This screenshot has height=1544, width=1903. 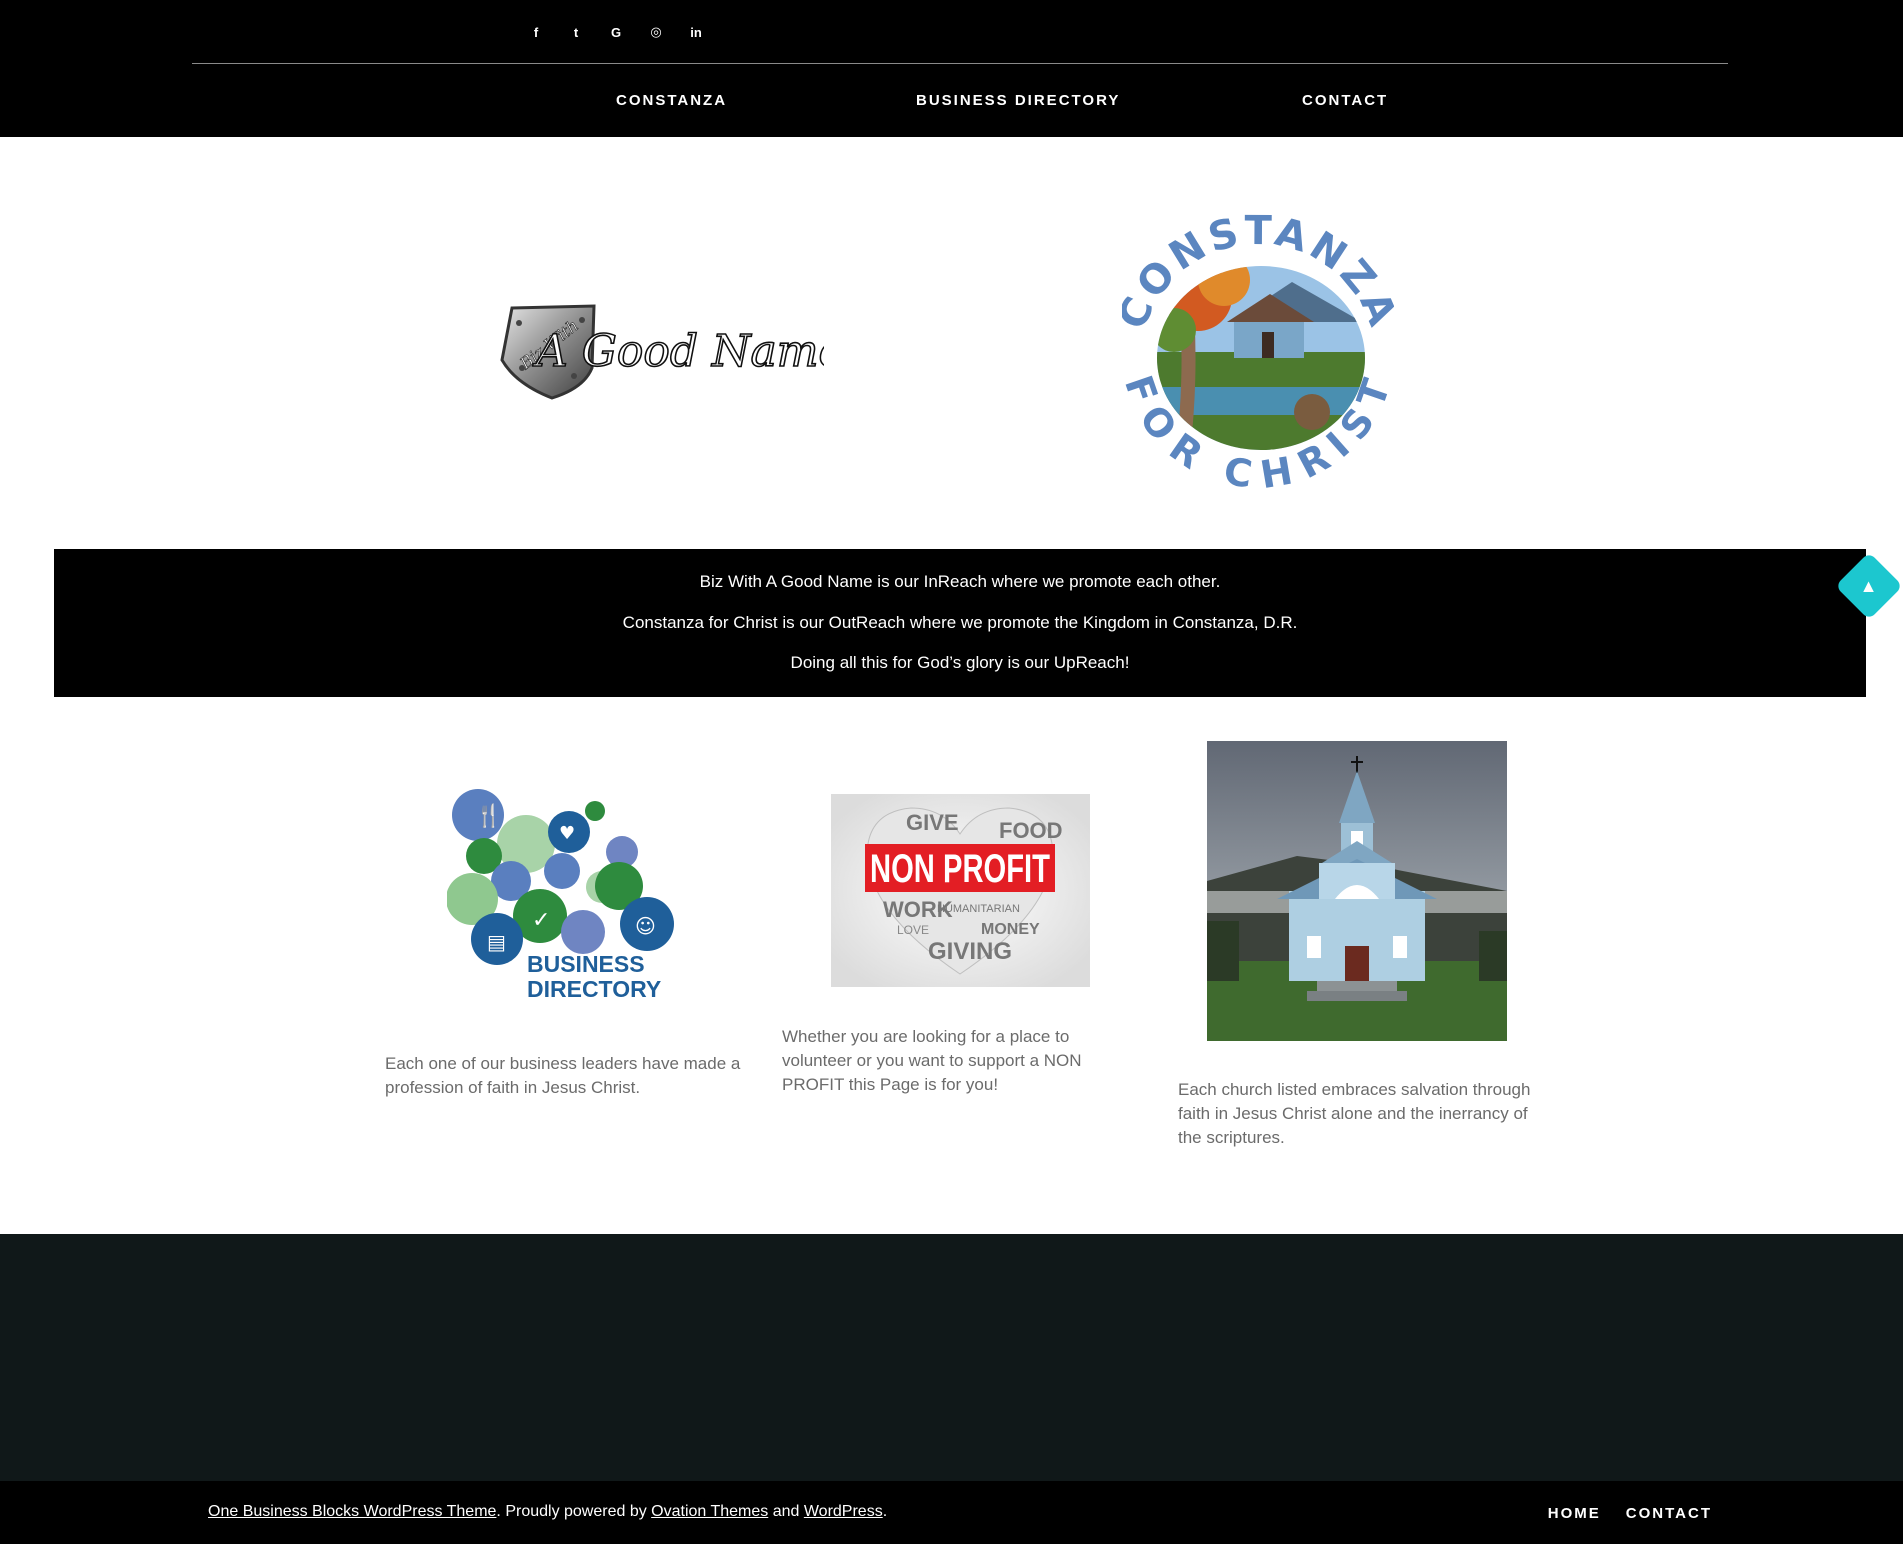 What do you see at coordinates (1031, 830) in the screenshot?
I see `food-word: FOOD` at bounding box center [1031, 830].